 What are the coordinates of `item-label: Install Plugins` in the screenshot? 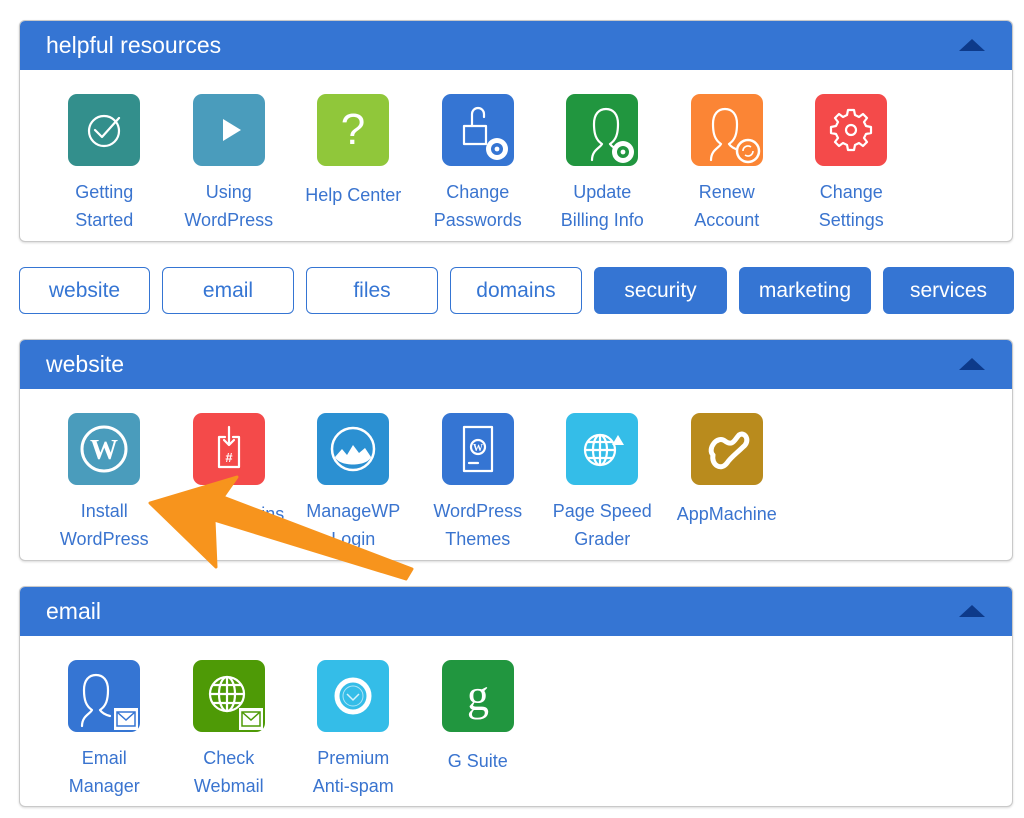 It's located at (228, 514).